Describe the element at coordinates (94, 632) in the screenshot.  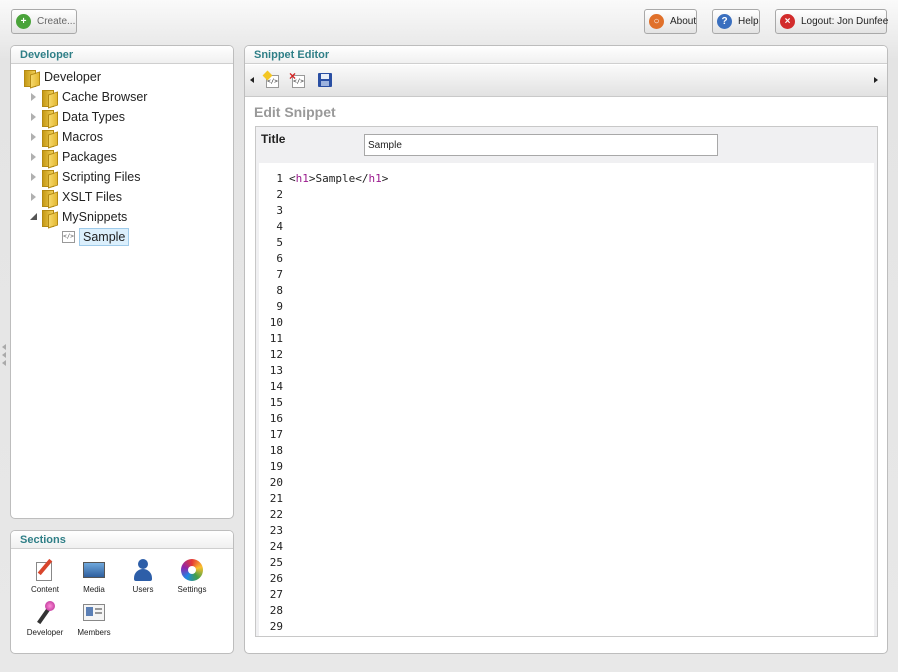
I see `section-label: Members` at that location.